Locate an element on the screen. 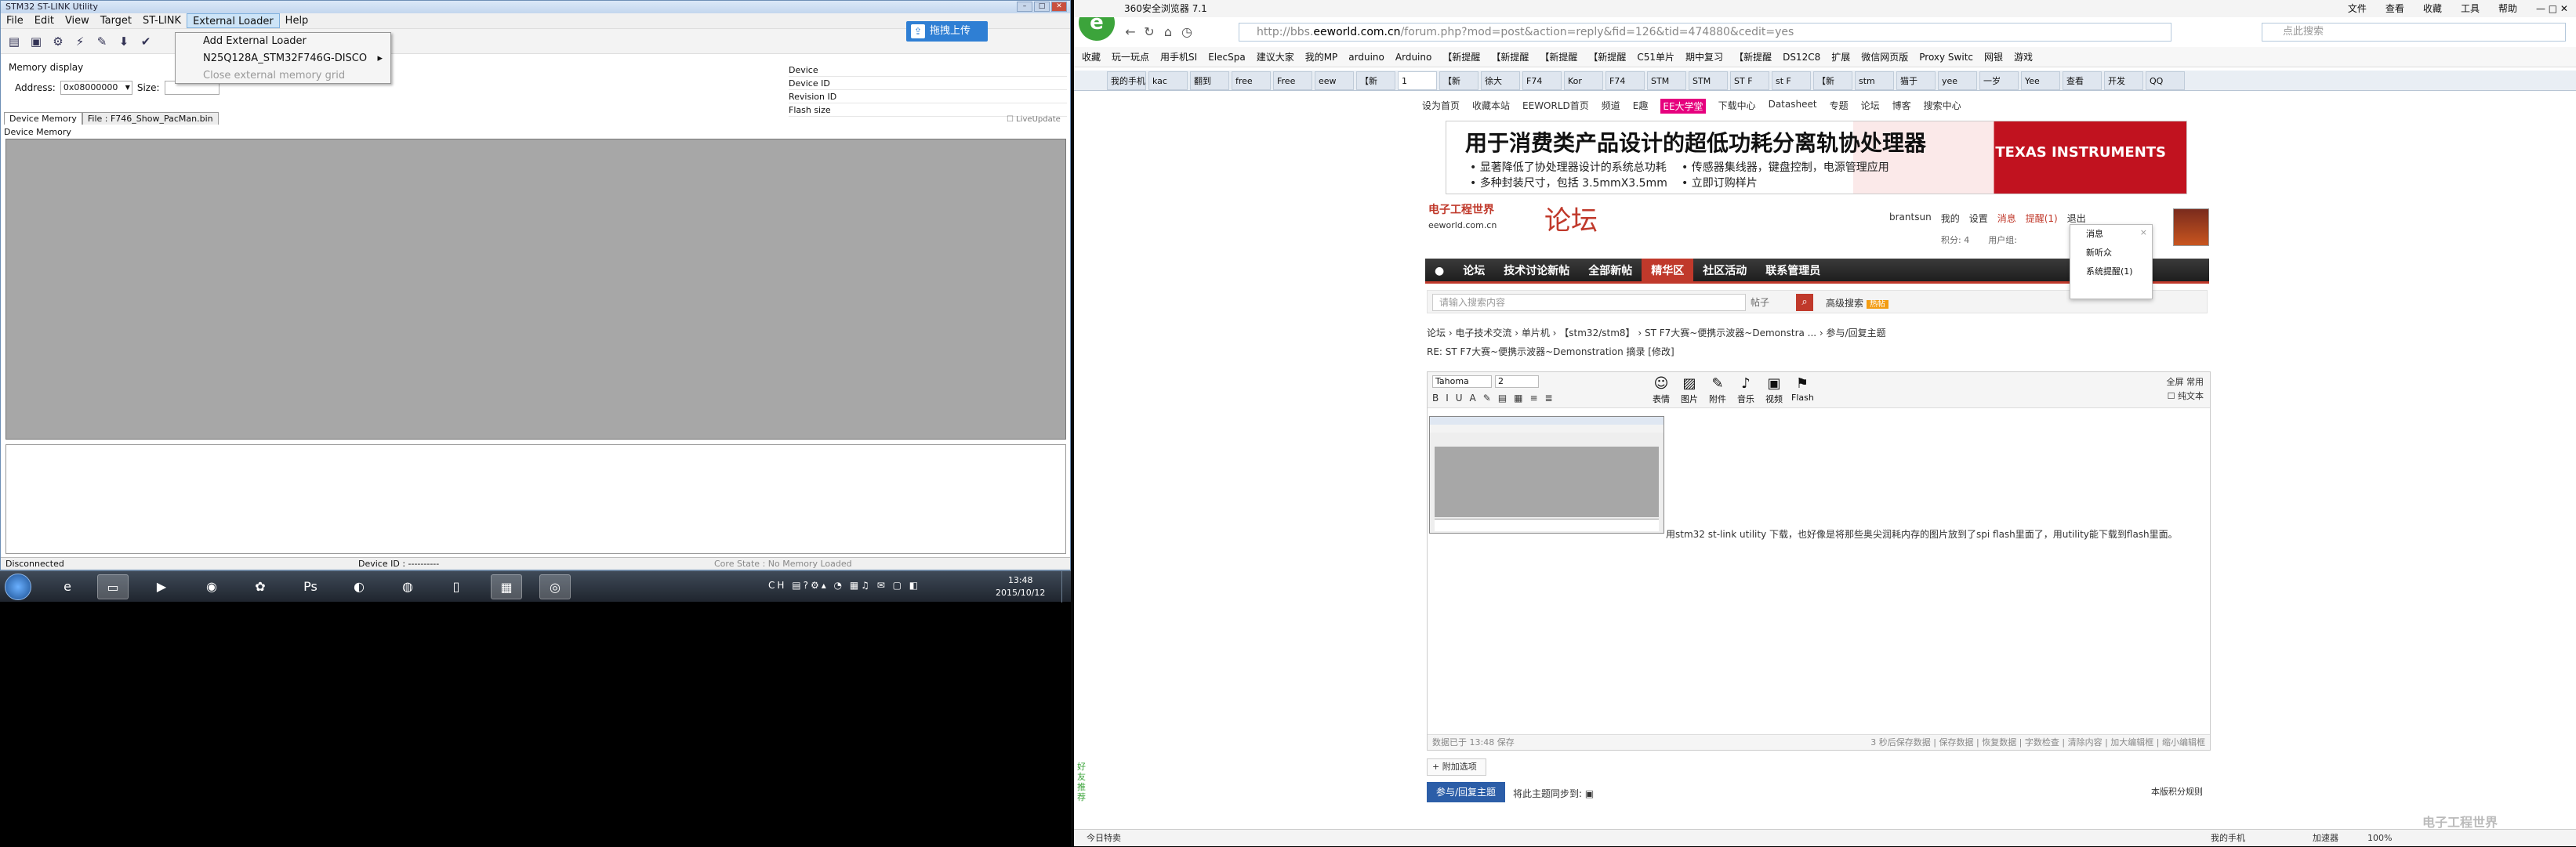  submit-reply-button: 参与/回复主题 is located at coordinates (1466, 792).